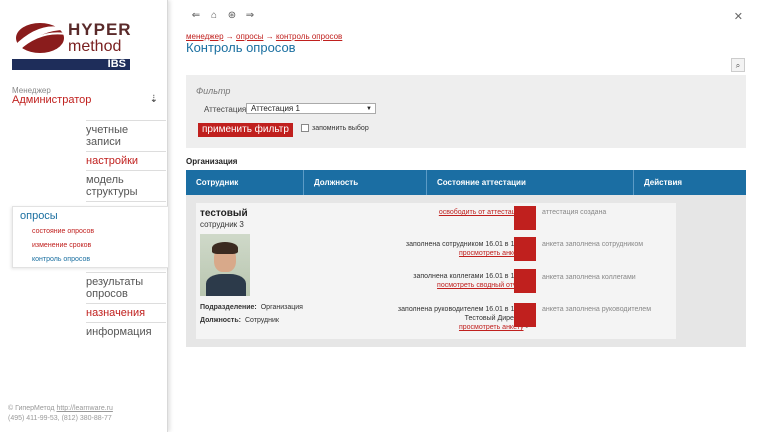 This screenshot has width=765, height=432. What do you see at coordinates (71, 64) in the screenshot?
I see `logo-bar: IBS` at bounding box center [71, 64].